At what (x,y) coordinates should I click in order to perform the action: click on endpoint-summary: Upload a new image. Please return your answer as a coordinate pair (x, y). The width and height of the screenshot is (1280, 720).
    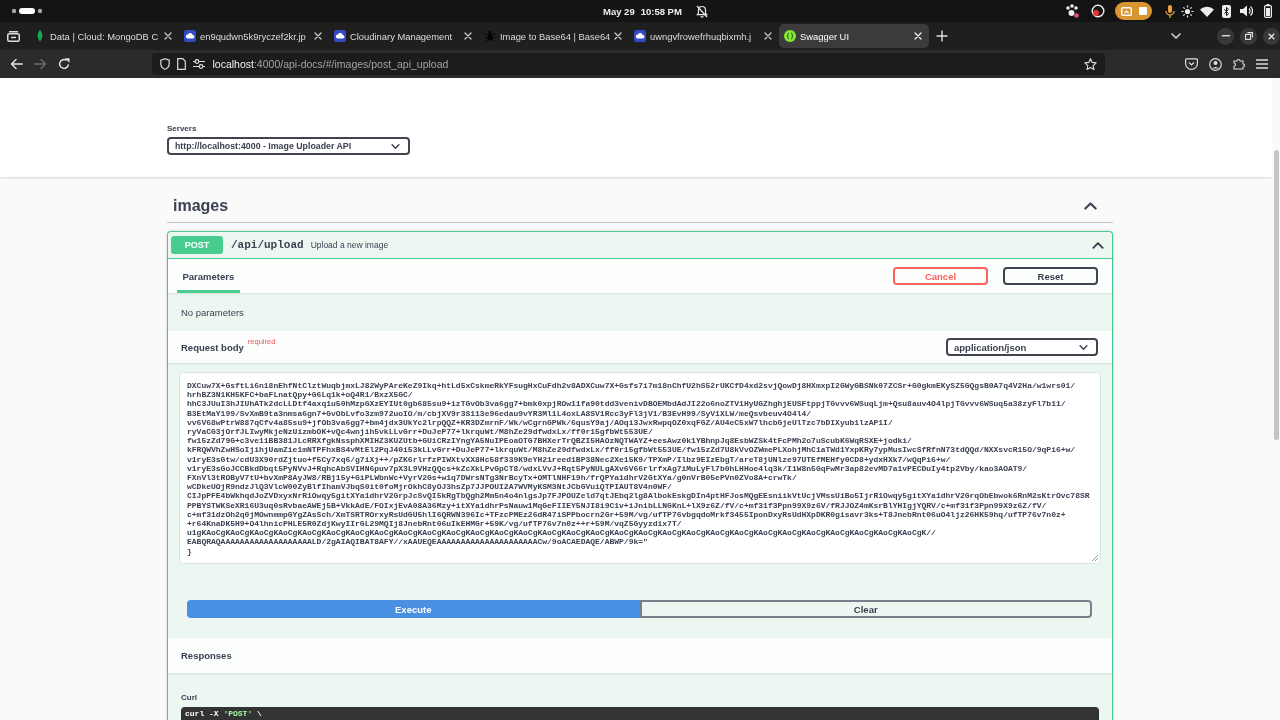
    Looking at the image, I should click on (349, 245).